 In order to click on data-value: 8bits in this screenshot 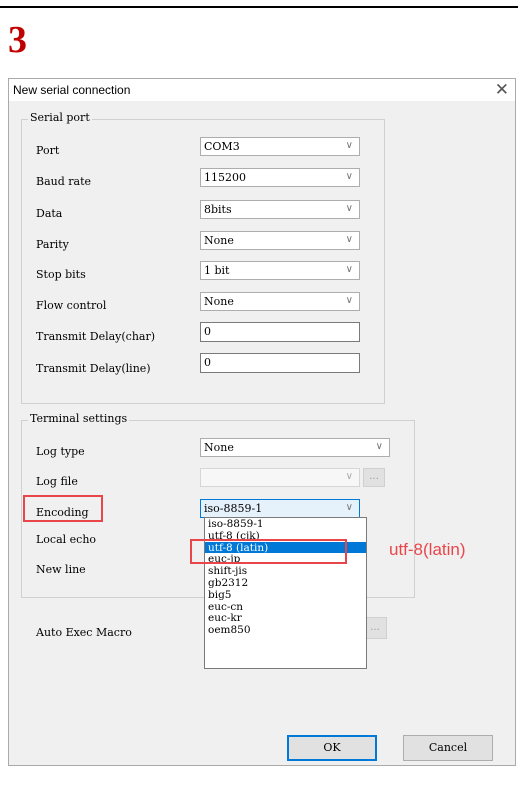, I will do `click(218, 209)`.